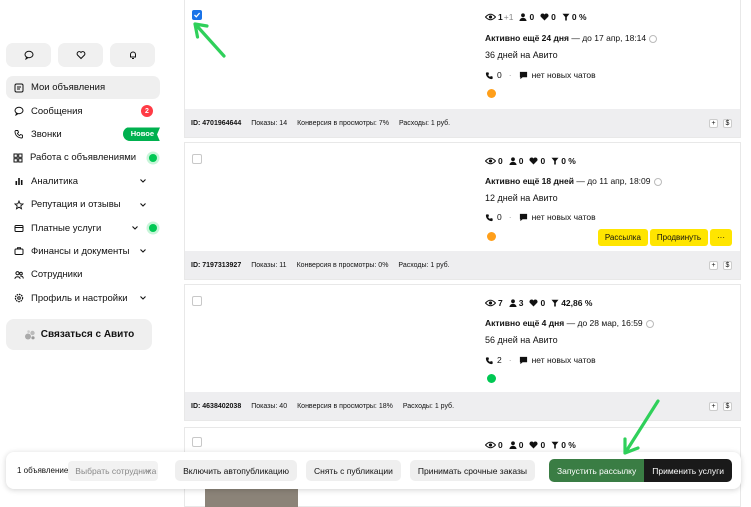 This screenshot has width=751, height=507. What do you see at coordinates (141, 134) in the screenshot?
I see `new-badge: Новое` at bounding box center [141, 134].